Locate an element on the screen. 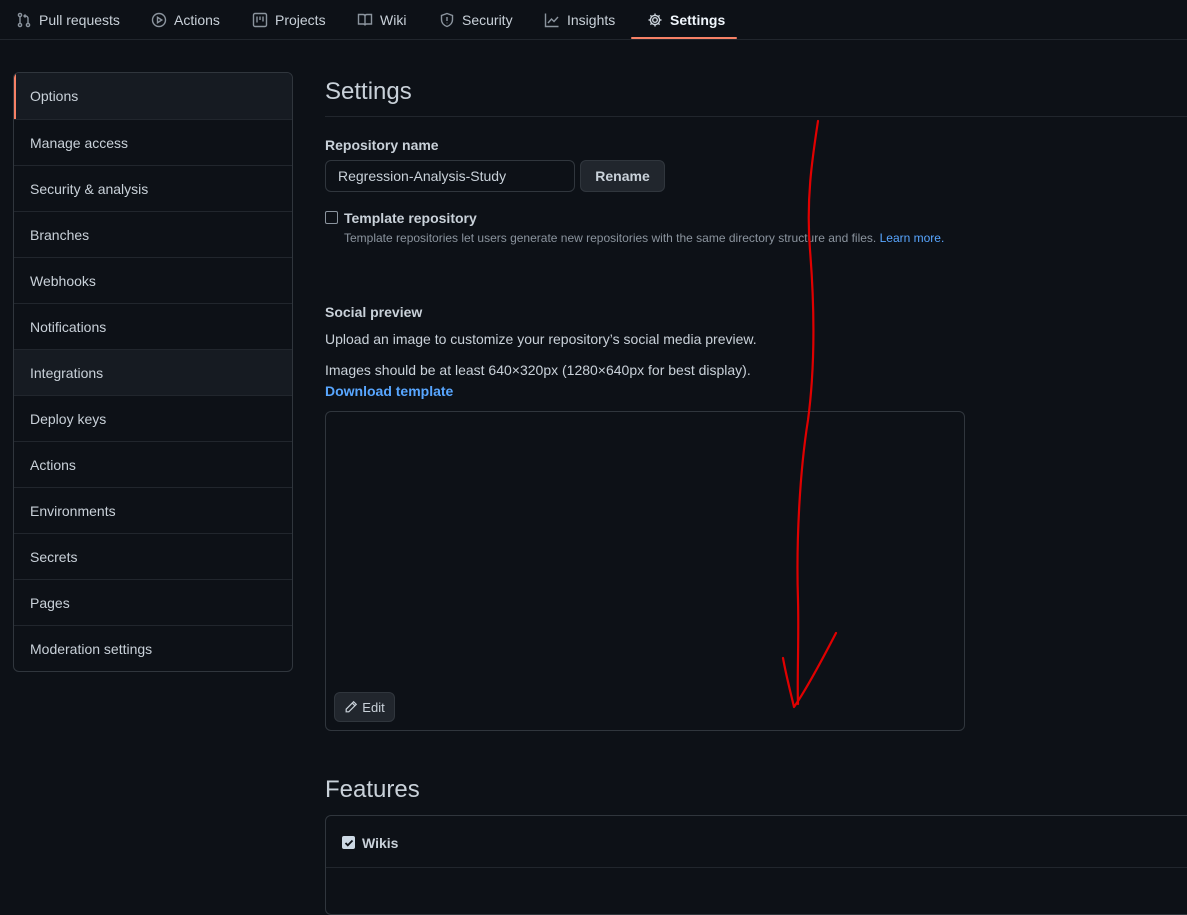  tab-settings: Settings is located at coordinates (686, 20).